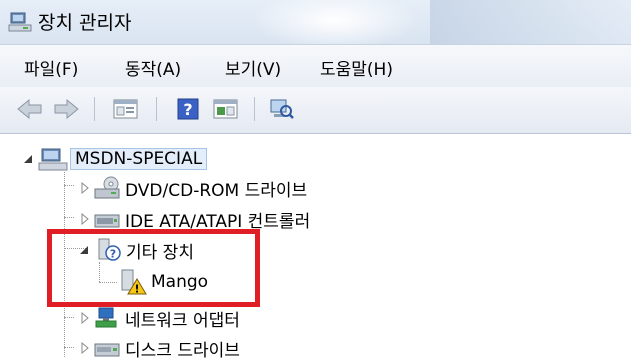 The height and width of the screenshot is (363, 631). Describe the element at coordinates (218, 221) in the screenshot. I see `tree-item-label: IDE ATA/ATAPI 컨트롤러` at that location.